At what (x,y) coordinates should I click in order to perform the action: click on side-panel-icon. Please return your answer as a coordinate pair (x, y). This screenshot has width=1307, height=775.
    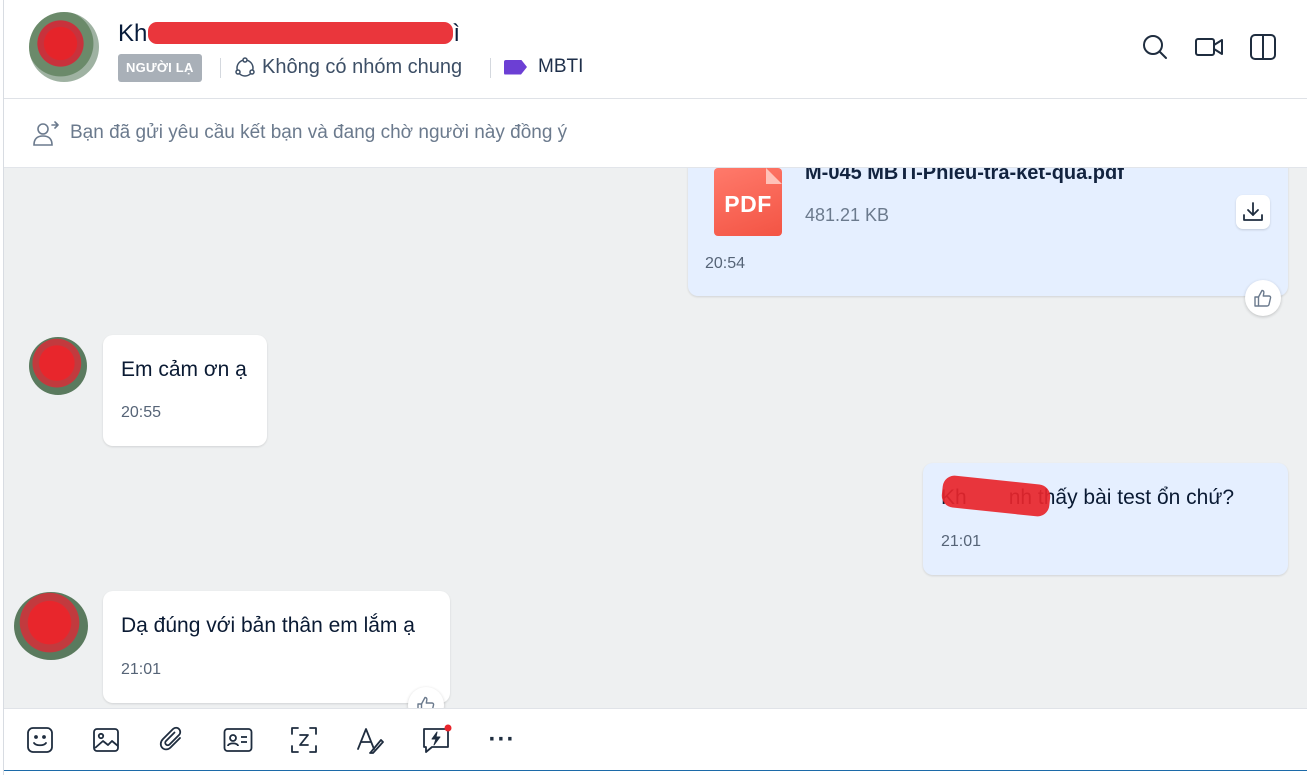
    Looking at the image, I should click on (1263, 47).